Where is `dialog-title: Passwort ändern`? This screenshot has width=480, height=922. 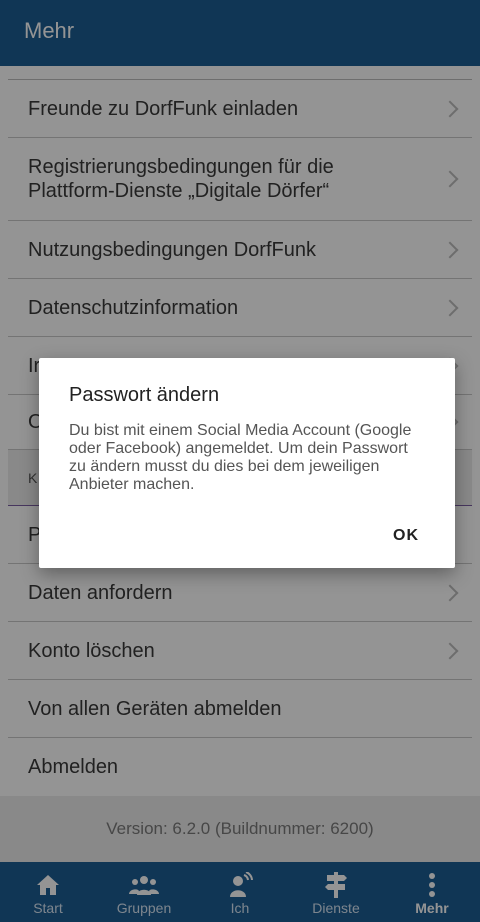 dialog-title: Passwort ändern is located at coordinates (144, 395).